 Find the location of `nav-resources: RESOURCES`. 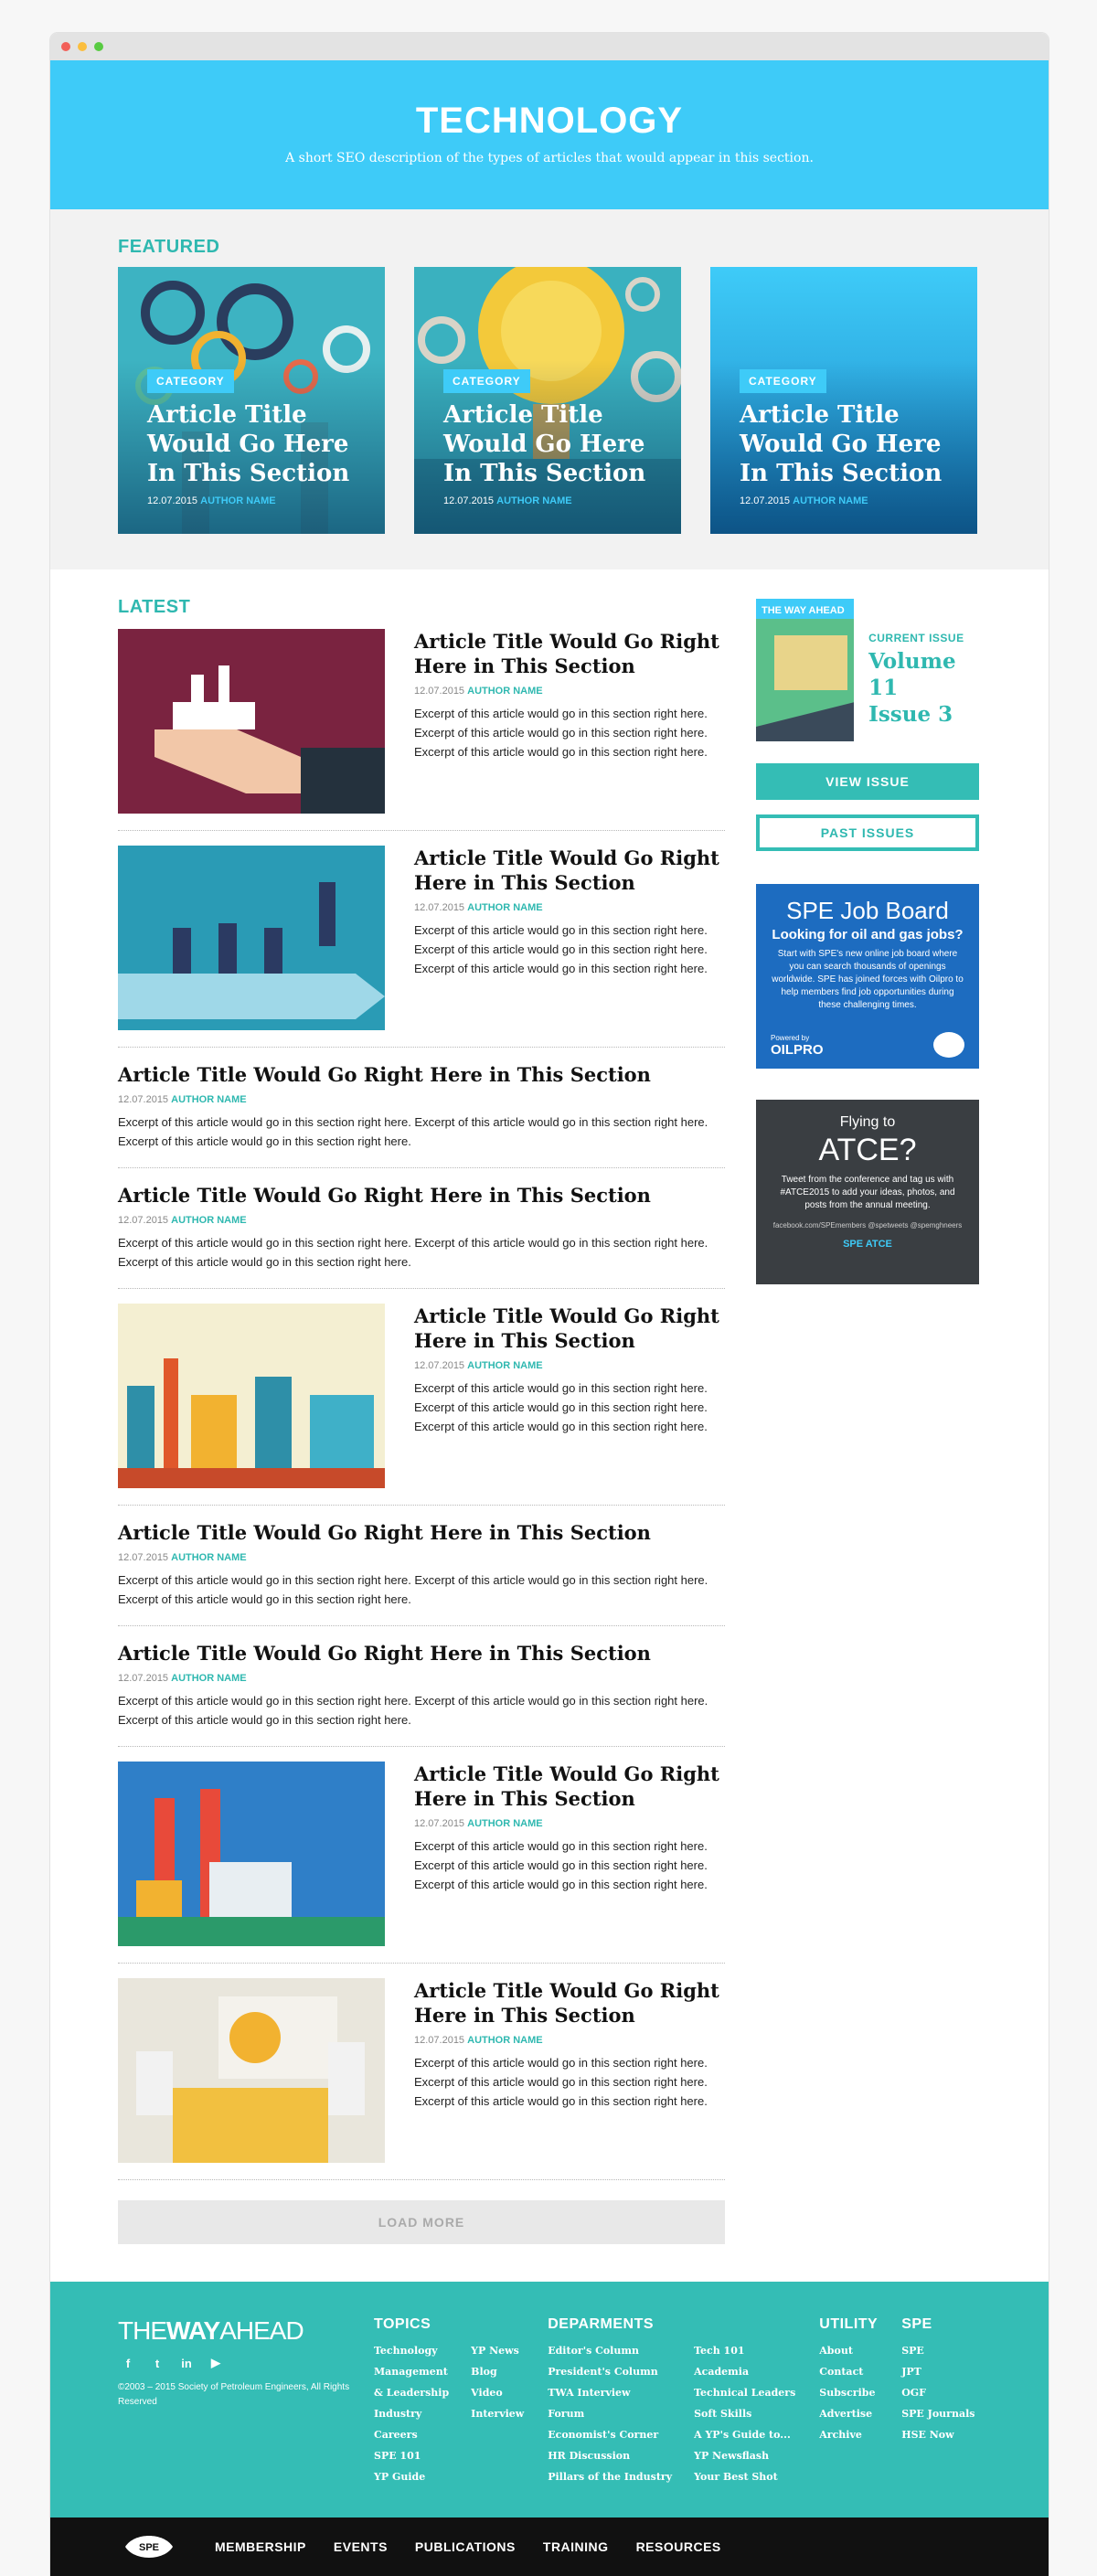

nav-resources: RESOURCES is located at coordinates (678, 2546).